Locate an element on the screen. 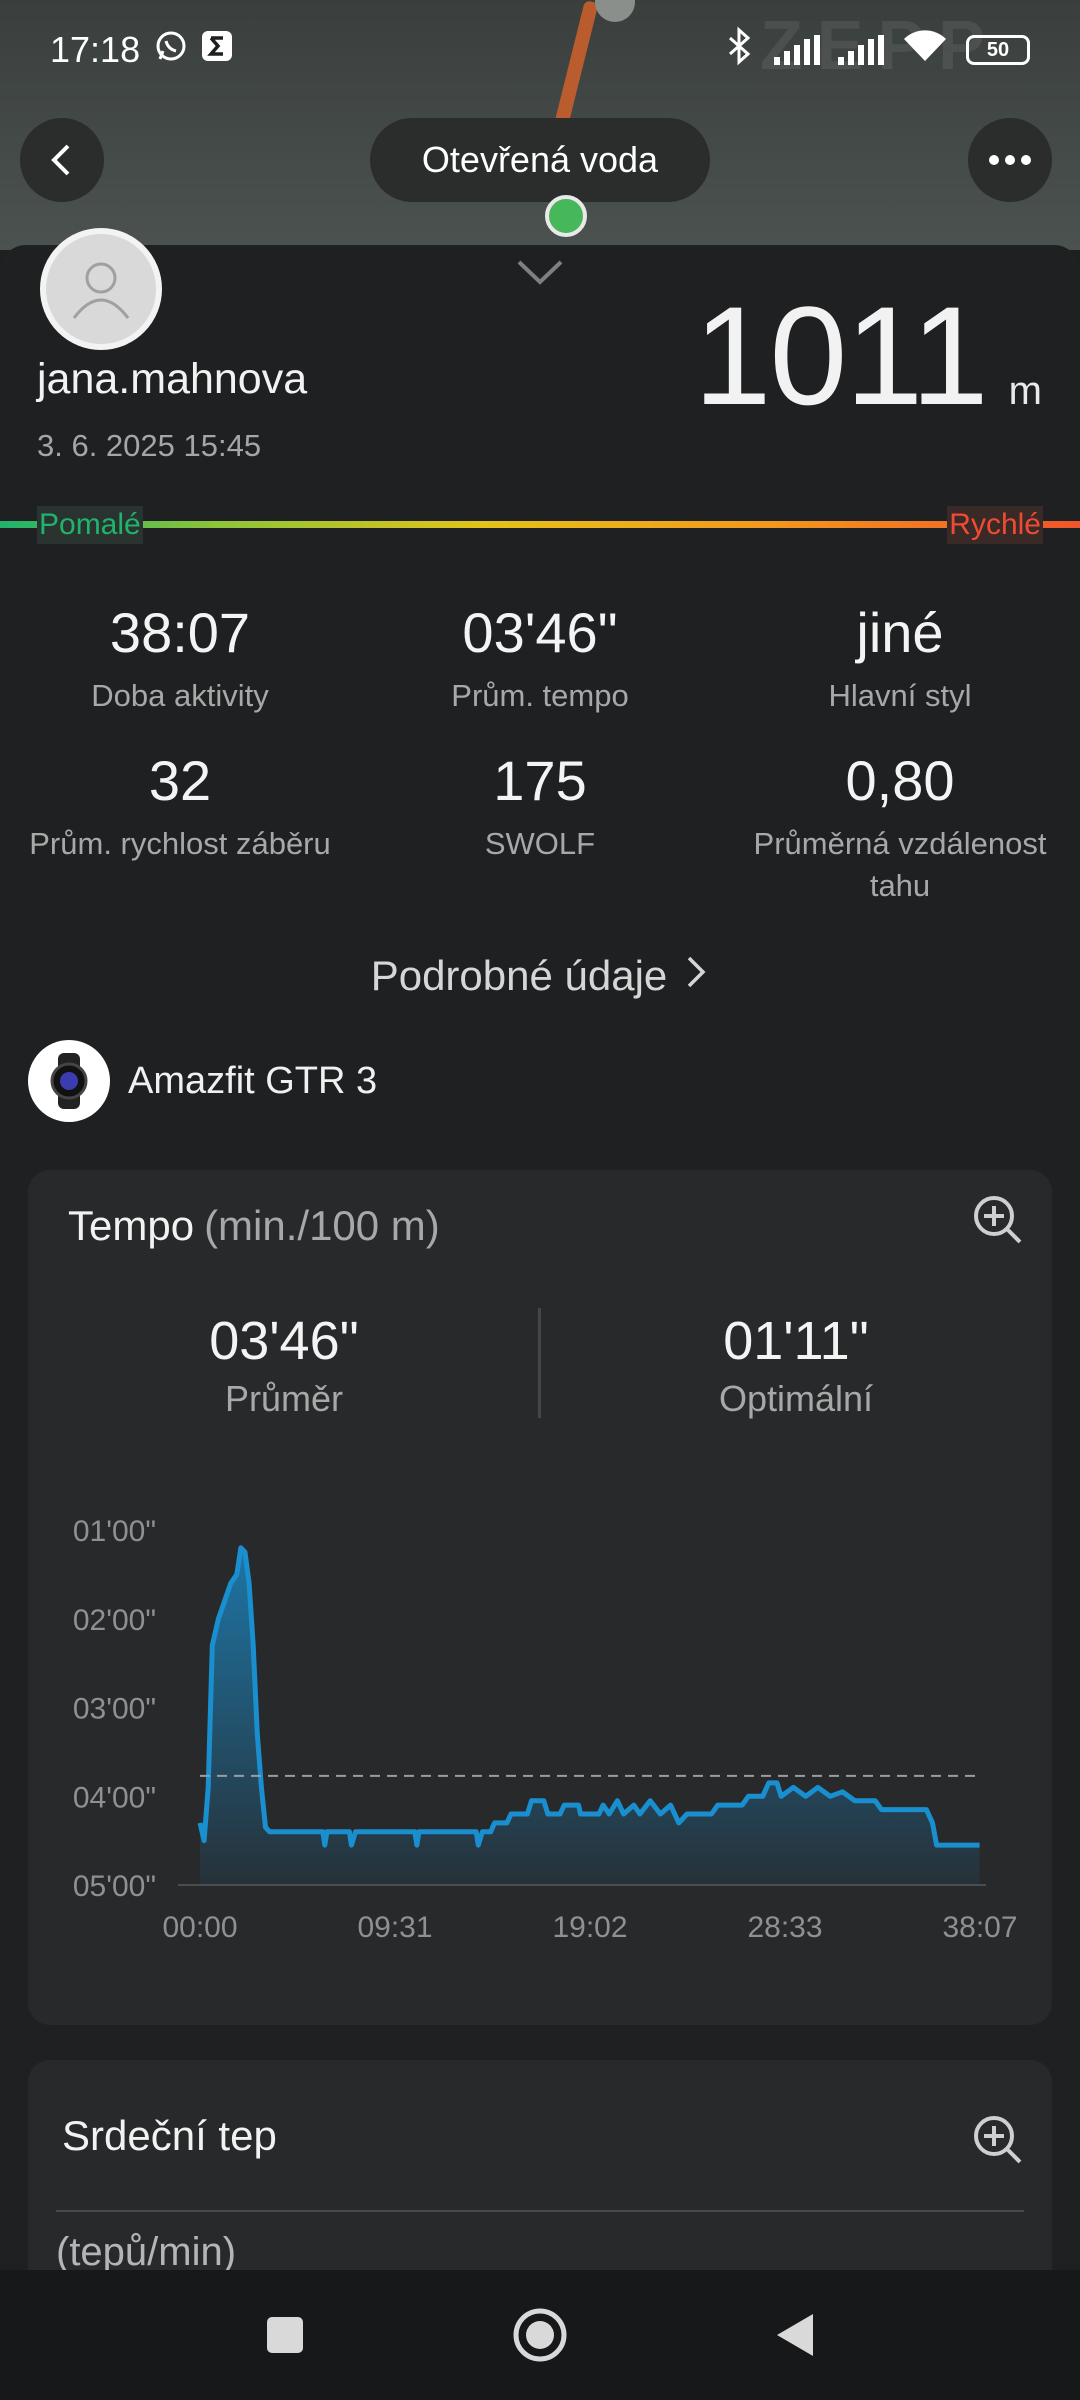 The image size is (1080, 2400). username: jana.mahnova is located at coordinates (172, 379).